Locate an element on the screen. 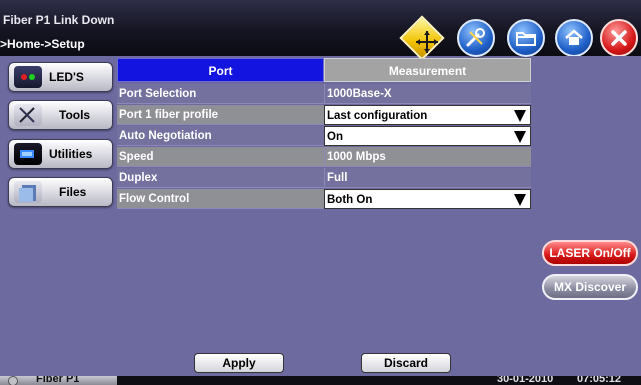 The height and width of the screenshot is (385, 641). setting-row-auto-negotiation: Auto Negotiation On is located at coordinates (324, 136).